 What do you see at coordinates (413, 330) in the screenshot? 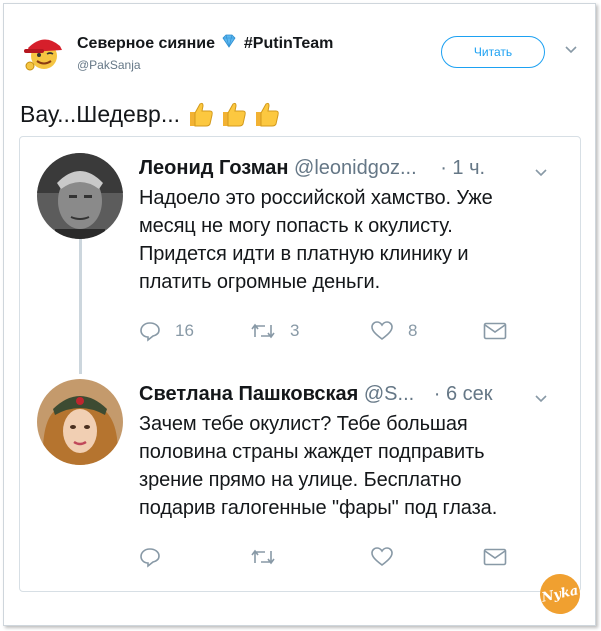
I see `like-count: 8` at bounding box center [413, 330].